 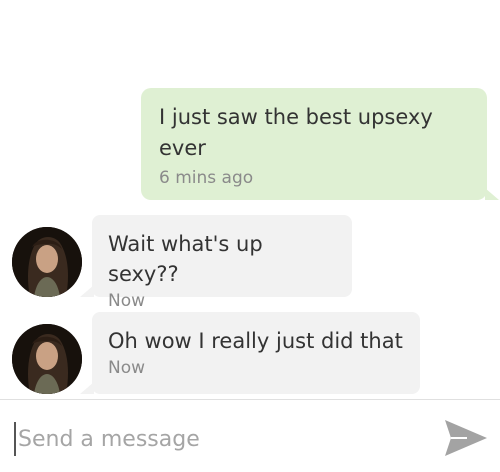 I want to click on send-icon, so click(x=466, y=438).